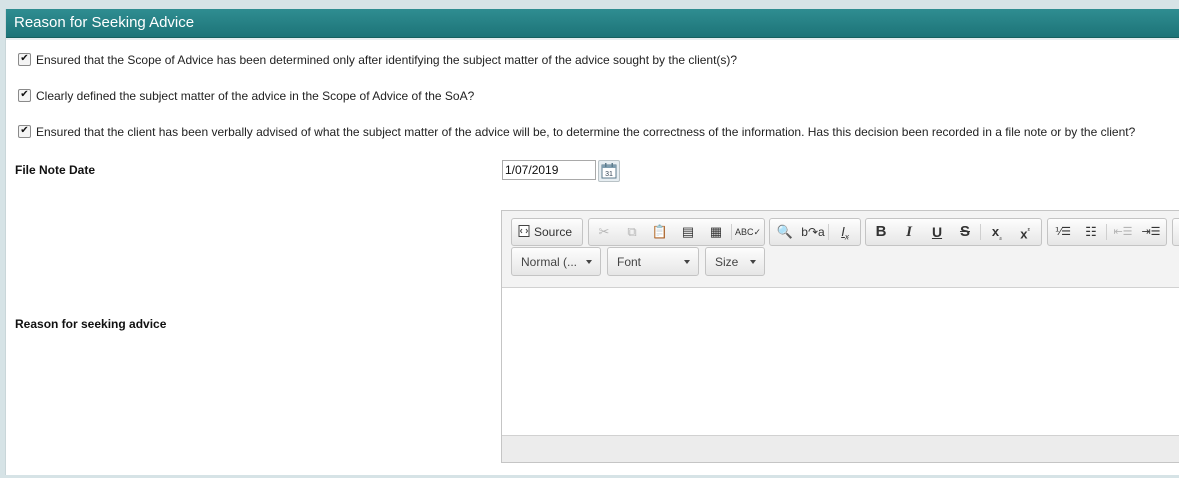  What do you see at coordinates (632, 232) in the screenshot?
I see `copy-icon: ⧉` at bounding box center [632, 232].